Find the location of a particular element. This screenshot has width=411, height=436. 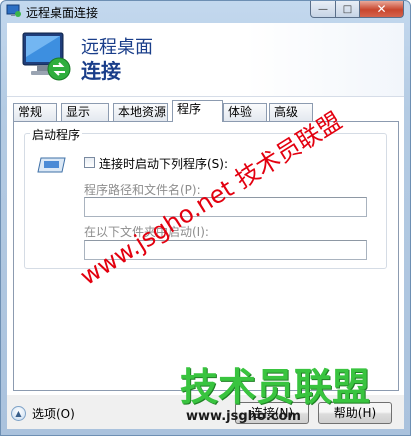

title-bar: 远程桌面连接 — □ ✕ is located at coordinates (205, 12).